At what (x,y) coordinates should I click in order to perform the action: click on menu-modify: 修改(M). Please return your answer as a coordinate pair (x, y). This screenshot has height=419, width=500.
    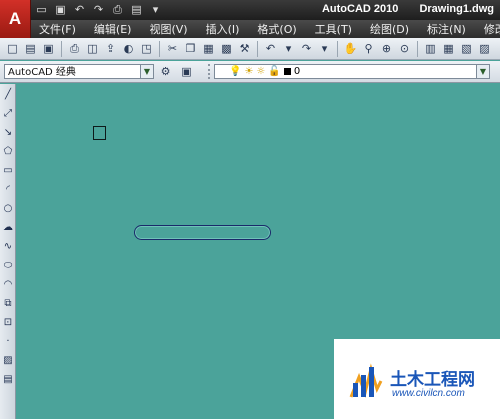
    Looking at the image, I should click on (487, 29).